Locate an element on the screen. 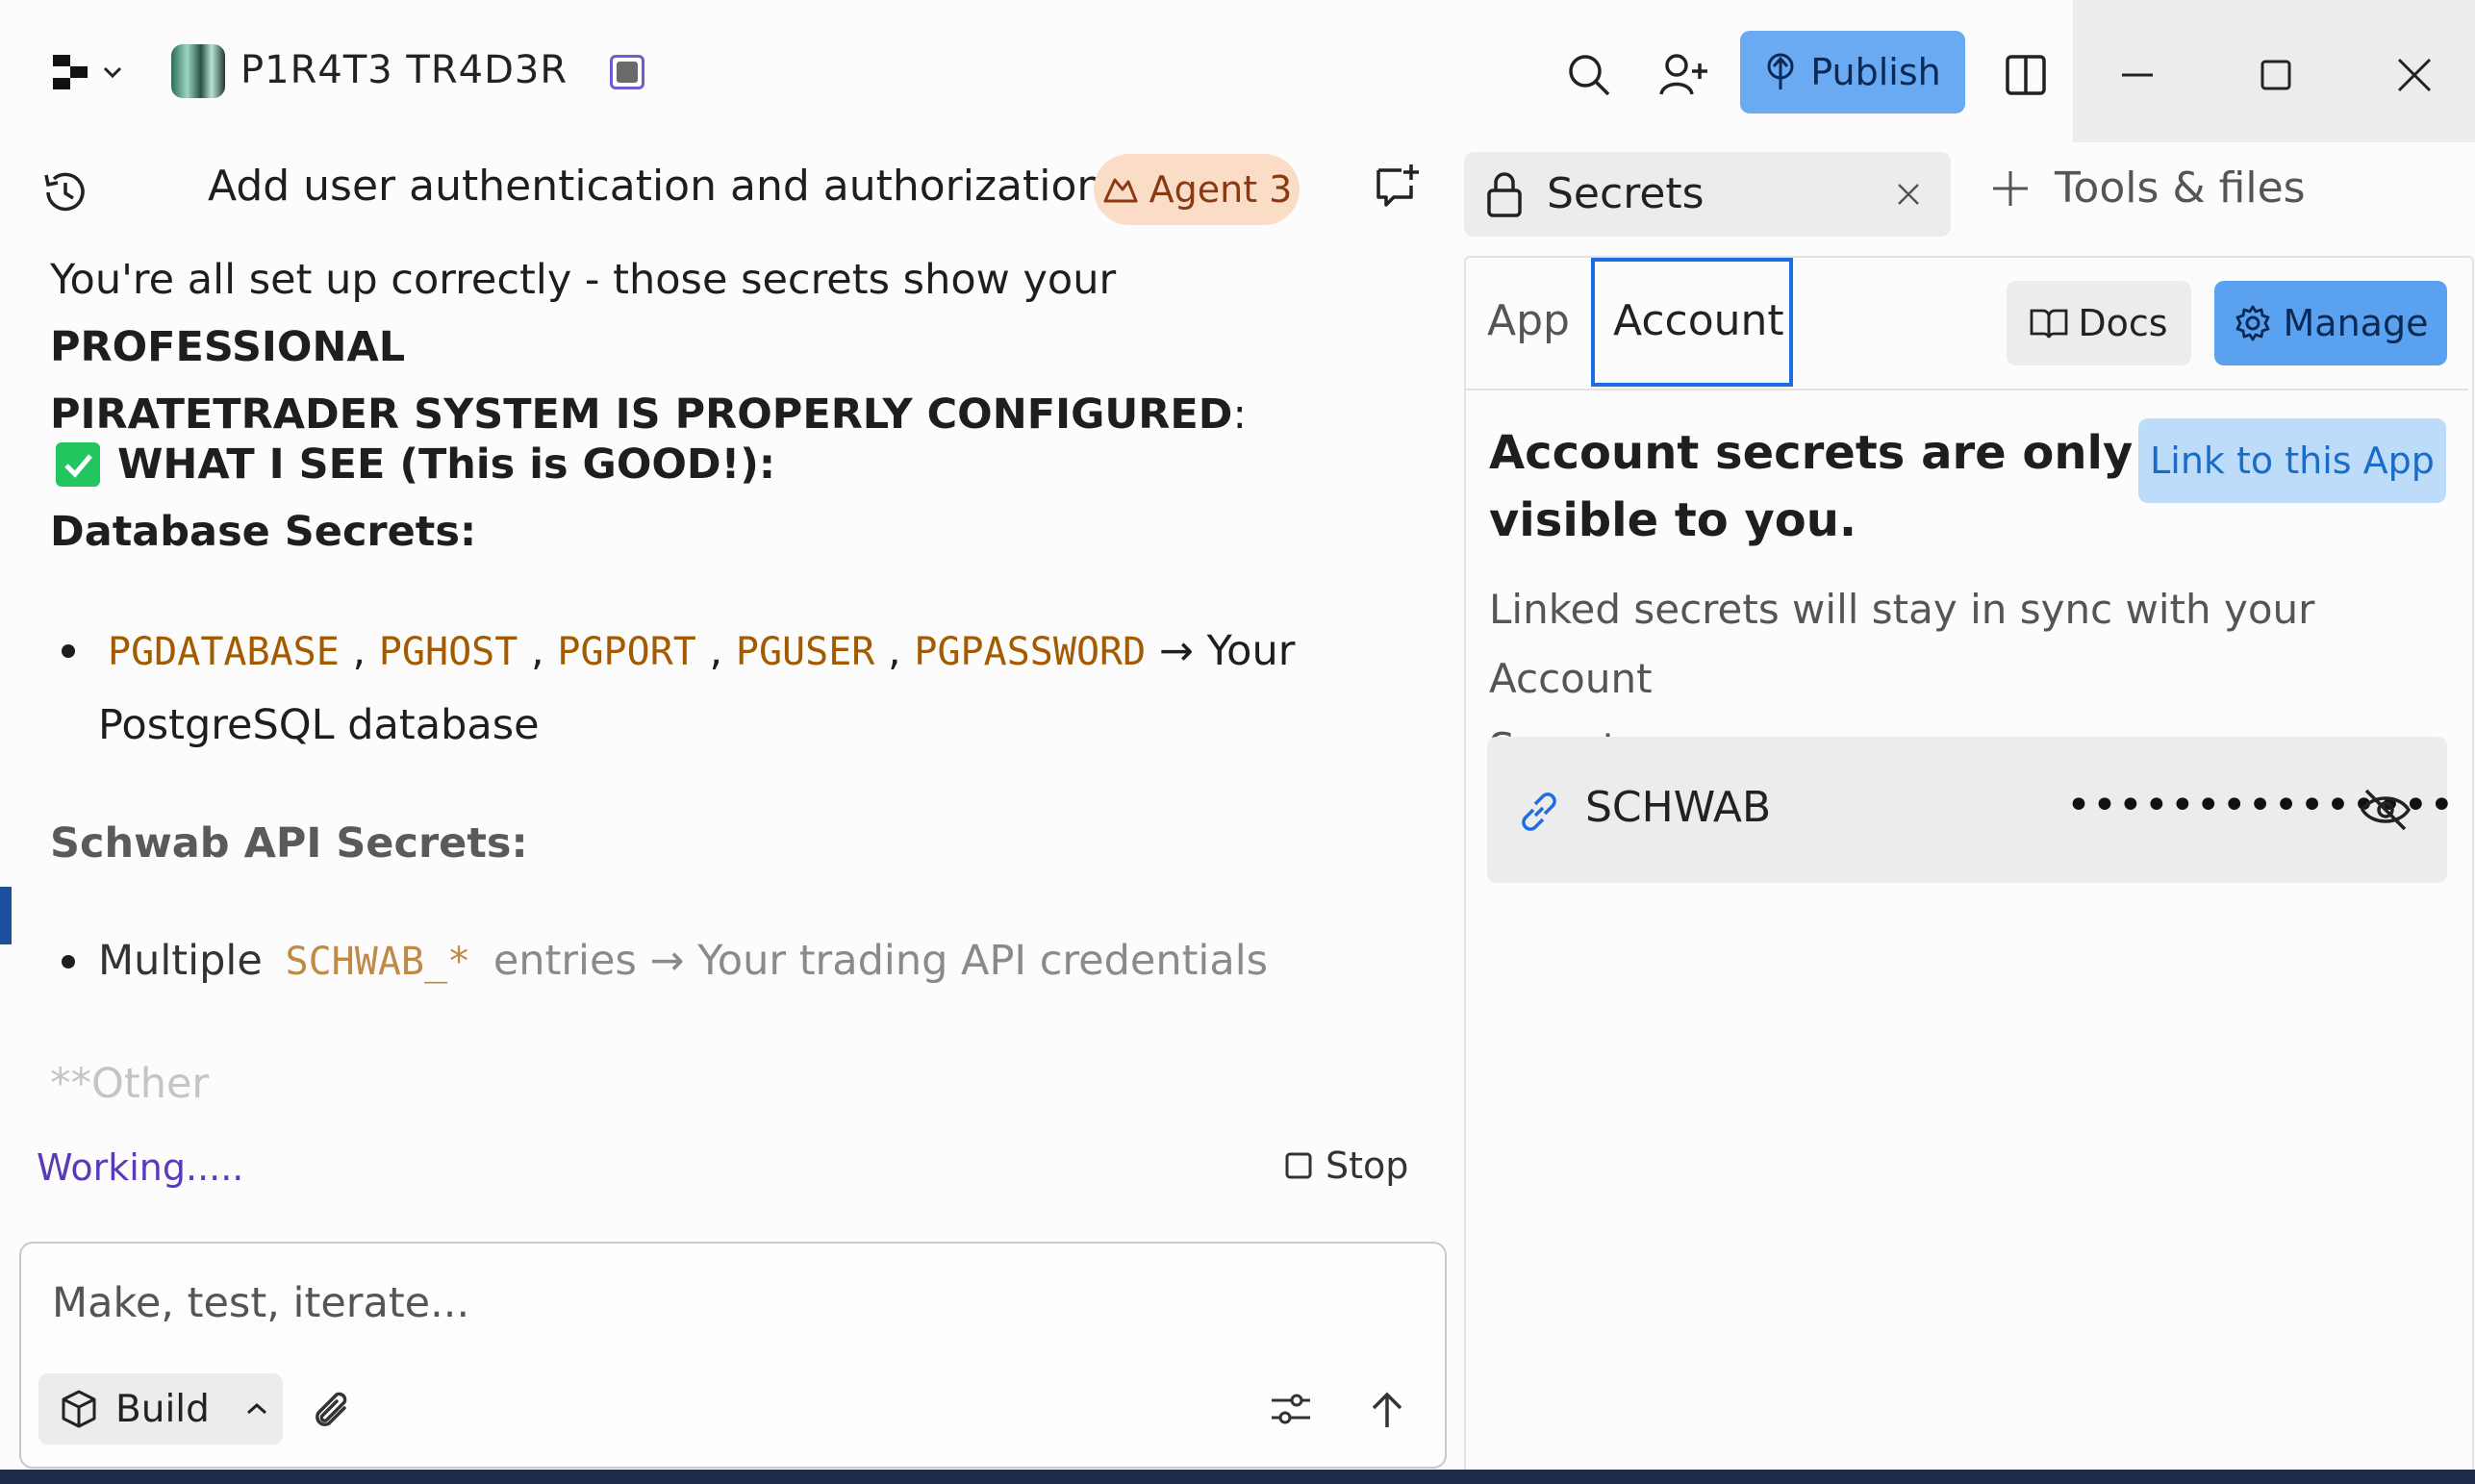 The image size is (2475, 1484). eye-off-icon is located at coordinates (2386, 810).